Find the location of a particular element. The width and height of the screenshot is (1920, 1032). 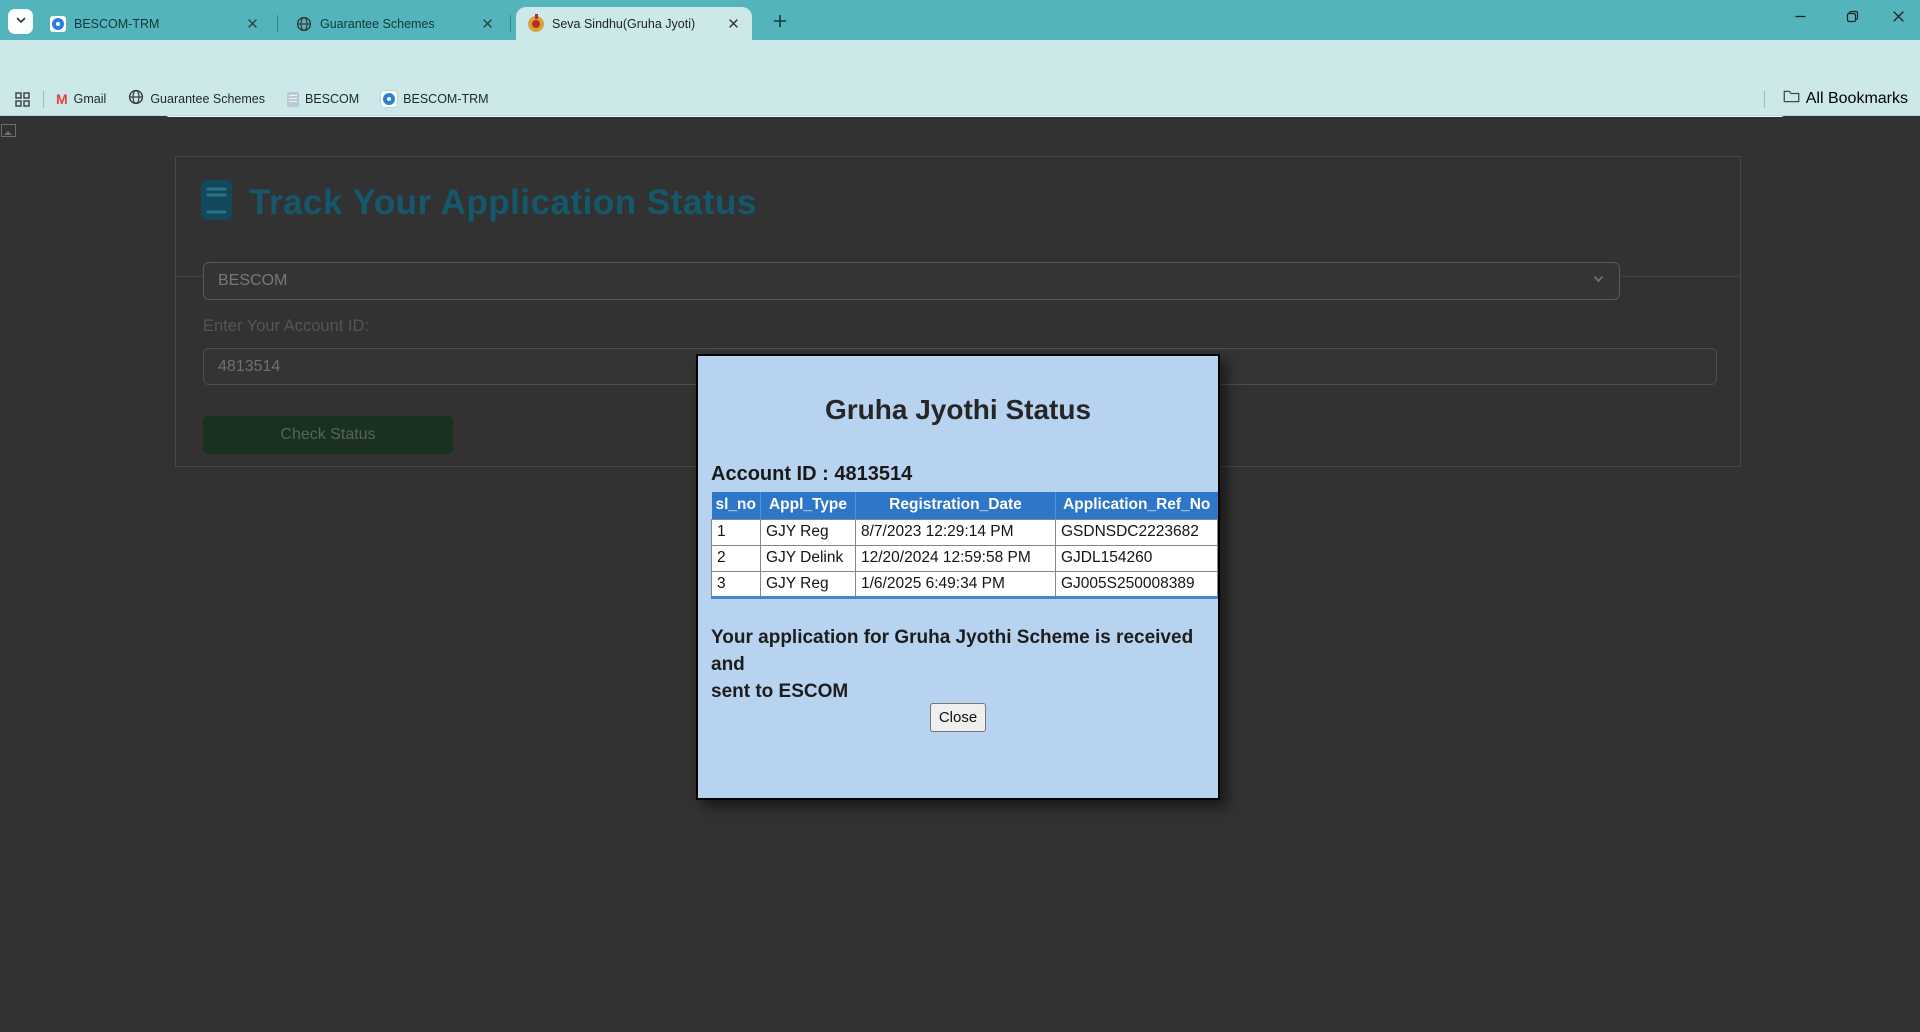

column-header-appl-type: Appl_Type is located at coordinates (808, 505).